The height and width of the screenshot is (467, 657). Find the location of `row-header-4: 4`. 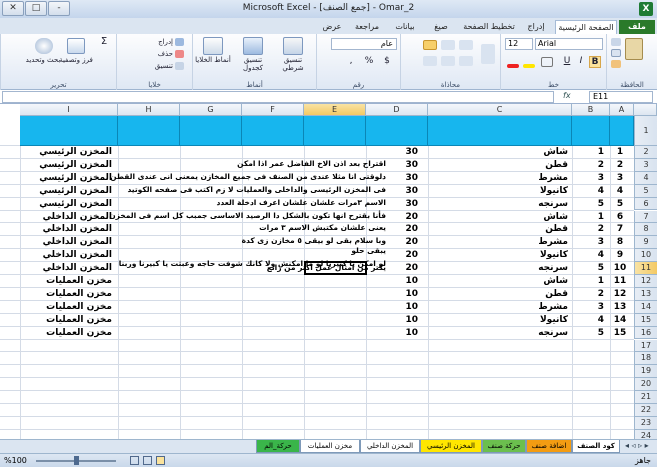

row-header-4: 4 is located at coordinates (645, 178).